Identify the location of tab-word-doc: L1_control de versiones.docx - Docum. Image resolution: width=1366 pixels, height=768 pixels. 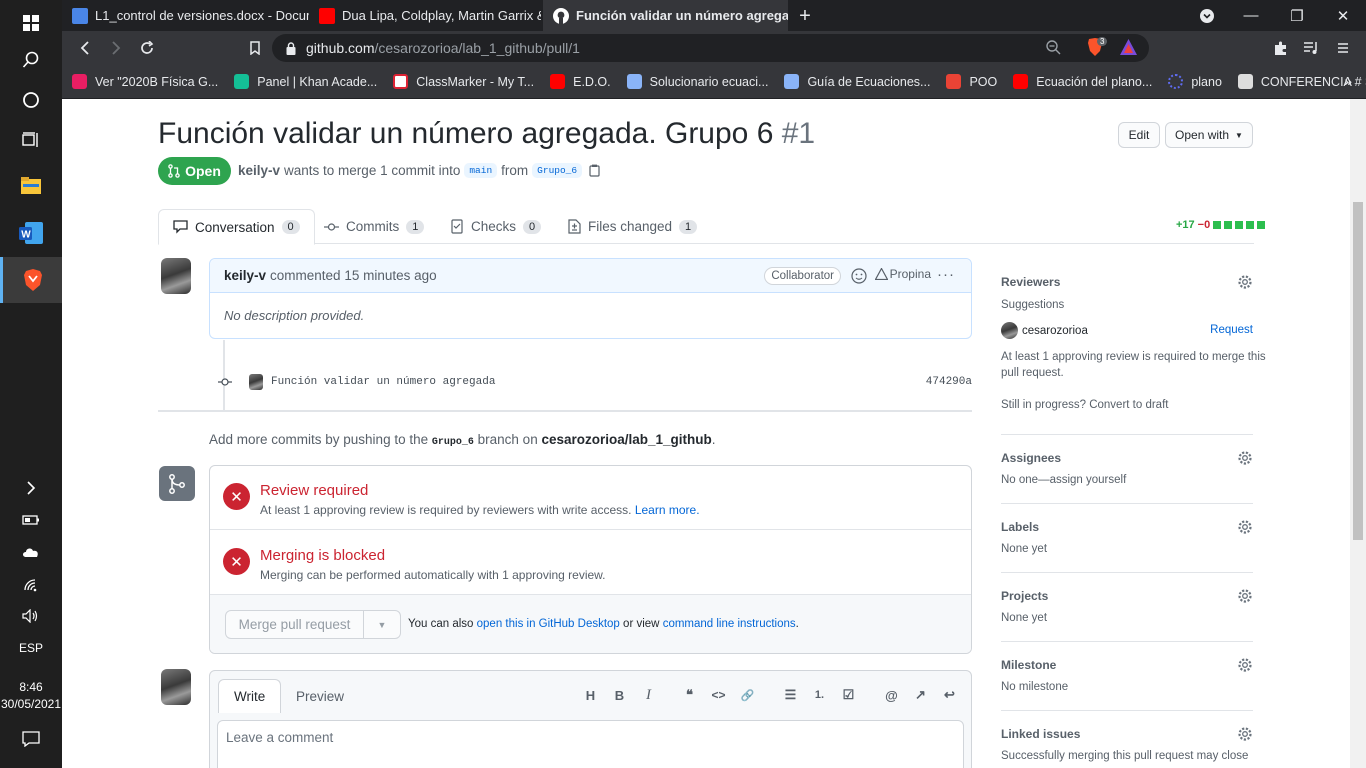
(185, 15).